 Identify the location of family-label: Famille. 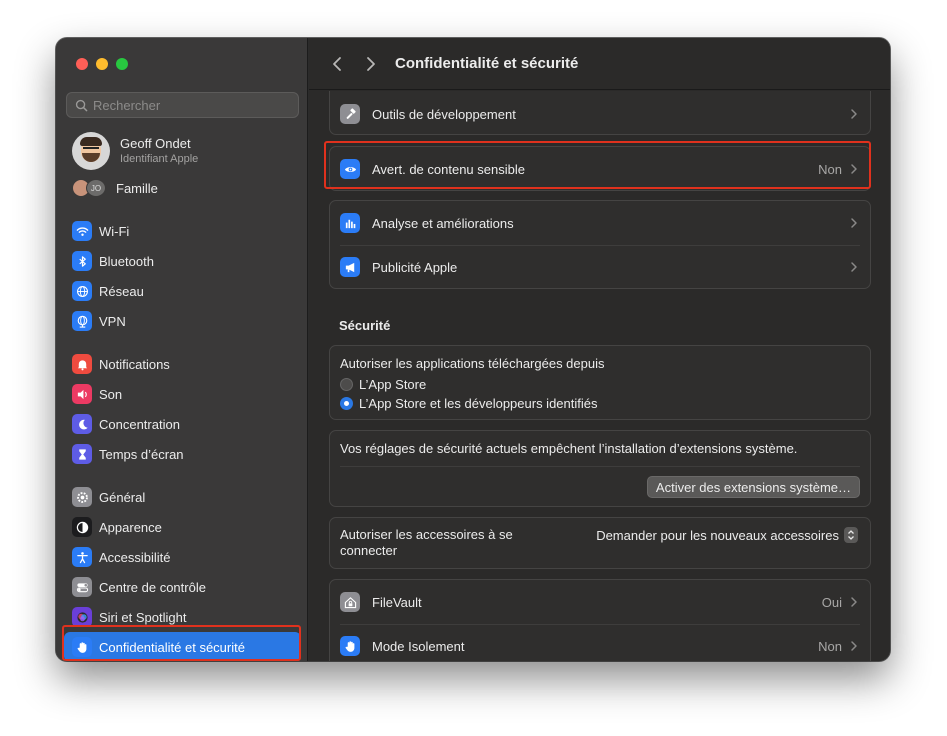
(137, 188).